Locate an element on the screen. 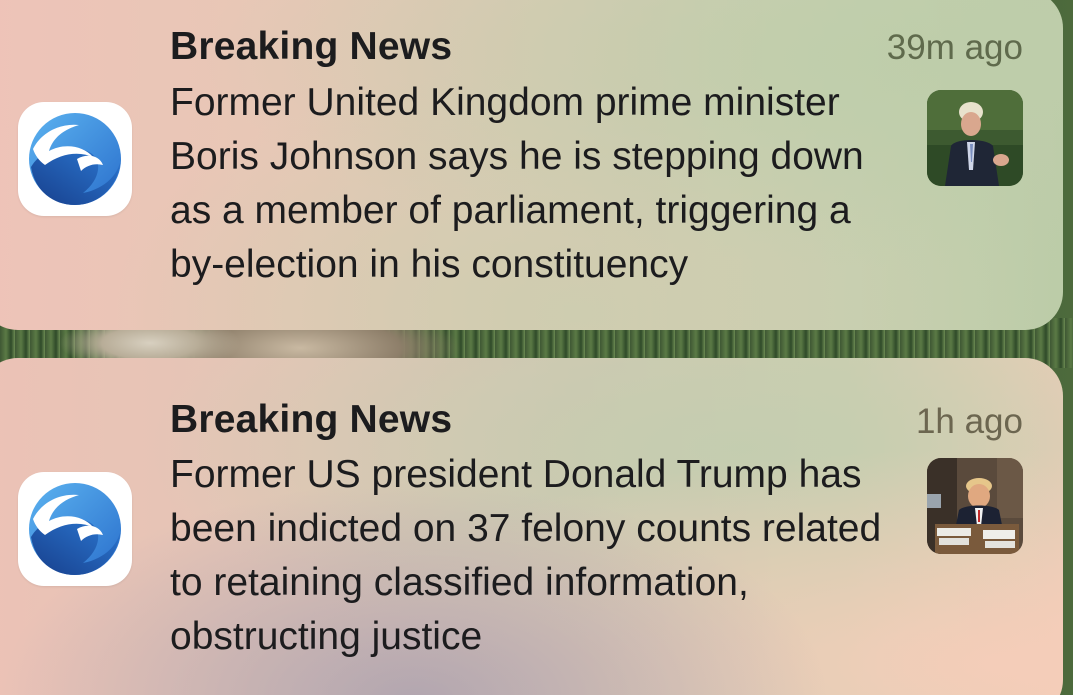 This screenshot has height=695, width=1073. donald-trump-photo is located at coordinates (975, 506).